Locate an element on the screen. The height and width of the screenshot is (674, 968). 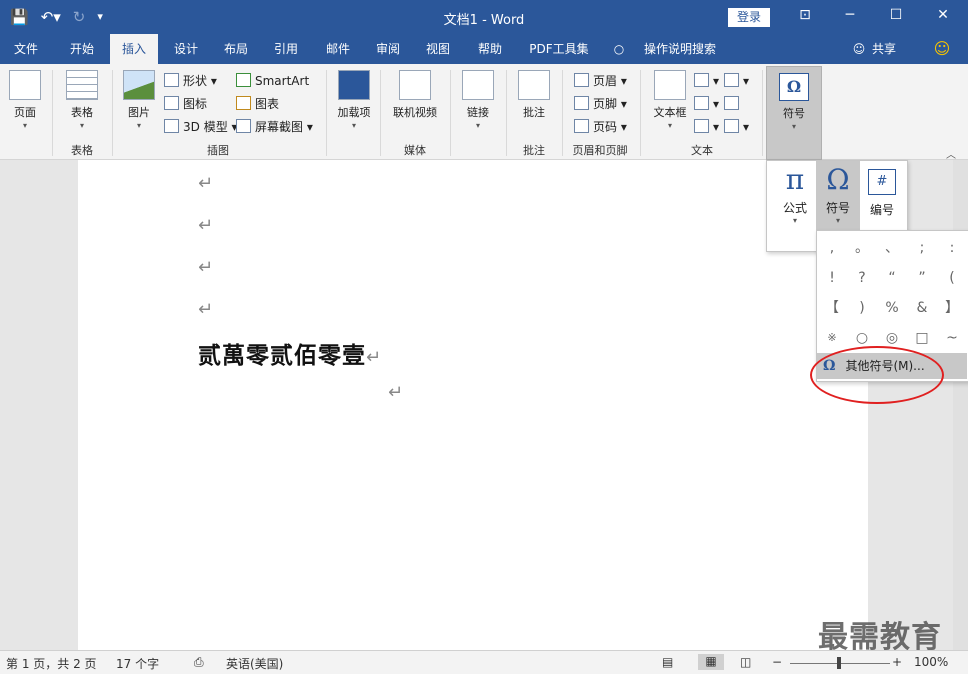
word-count: 17 个字 is located at coordinates (137, 663).